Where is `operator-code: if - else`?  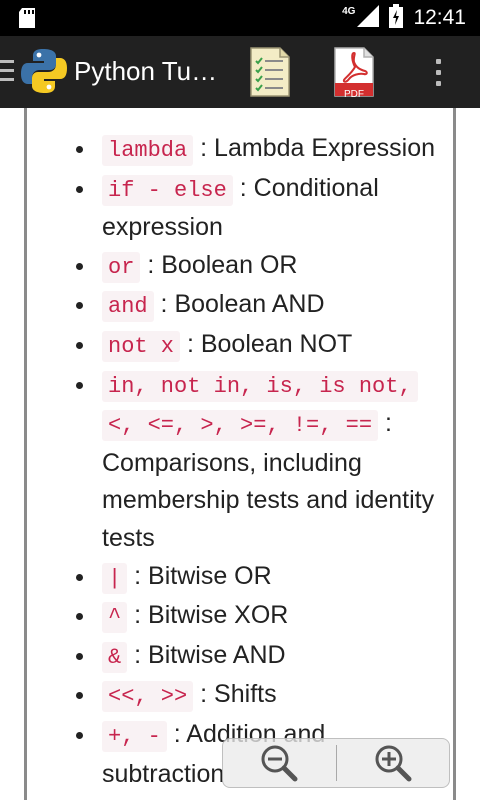
operator-code: if - else is located at coordinates (167, 190).